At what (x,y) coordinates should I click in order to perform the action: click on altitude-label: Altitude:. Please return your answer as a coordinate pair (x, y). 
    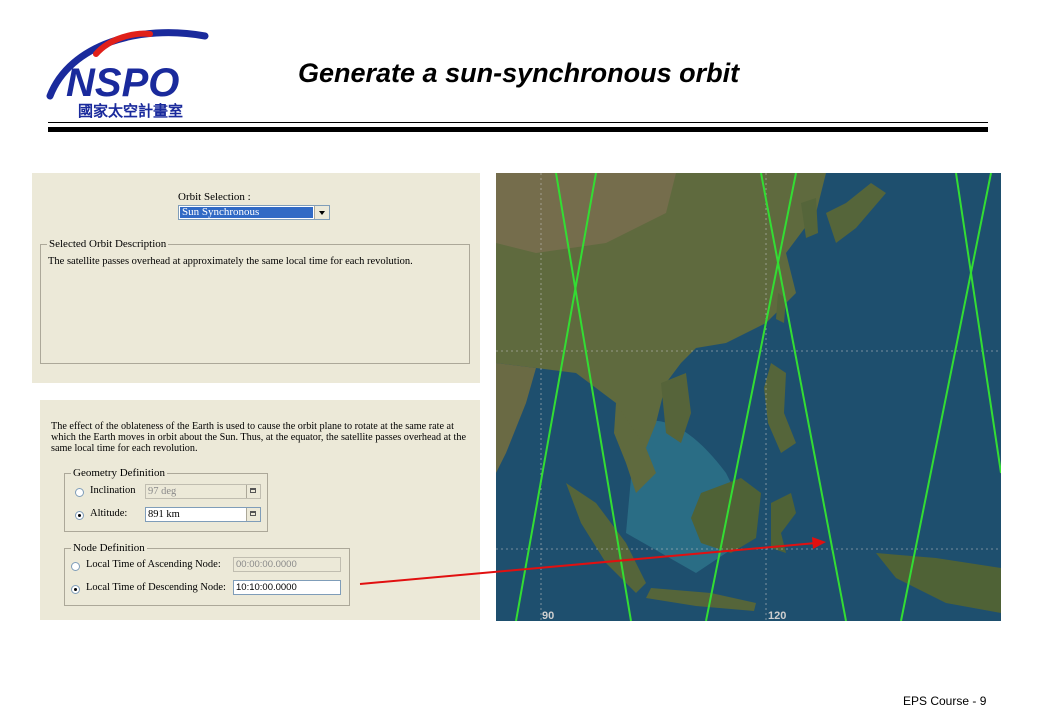
    Looking at the image, I should click on (109, 513).